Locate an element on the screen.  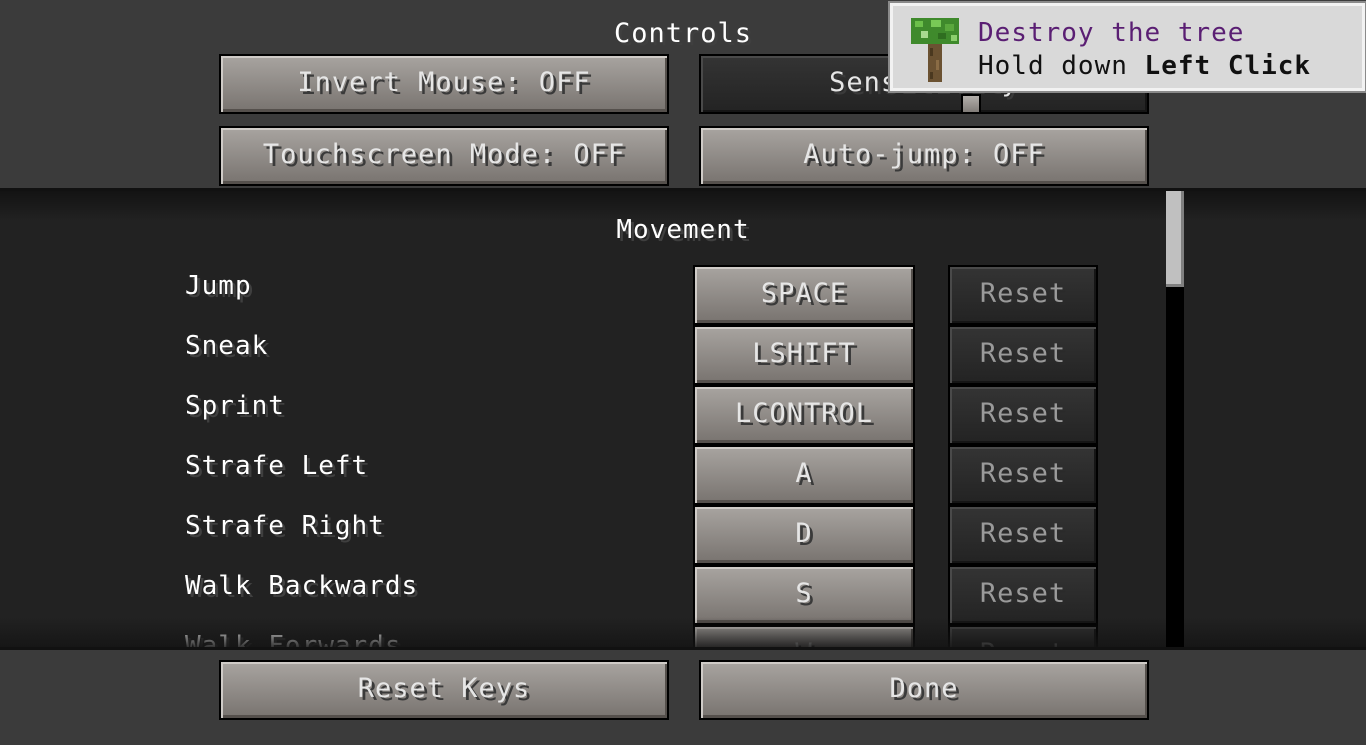
keybind-button: D is located at coordinates (804, 535).